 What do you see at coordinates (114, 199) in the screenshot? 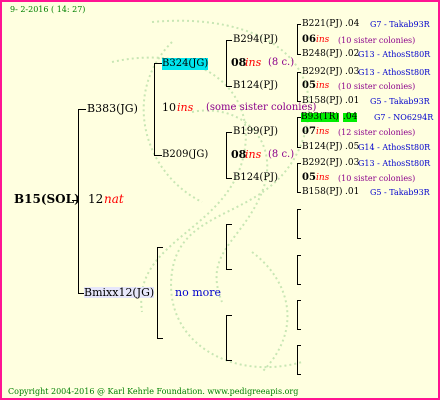
I see `root-mating-type: nat` at bounding box center [114, 199].